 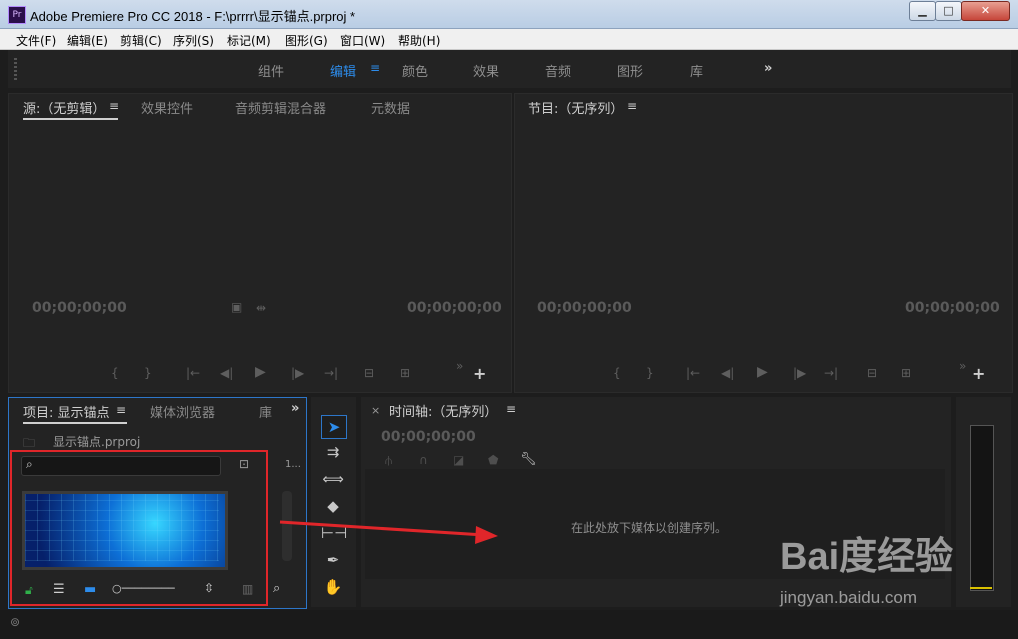 I want to click on tab-project: 项目: 显示锚点, so click(x=66, y=411).